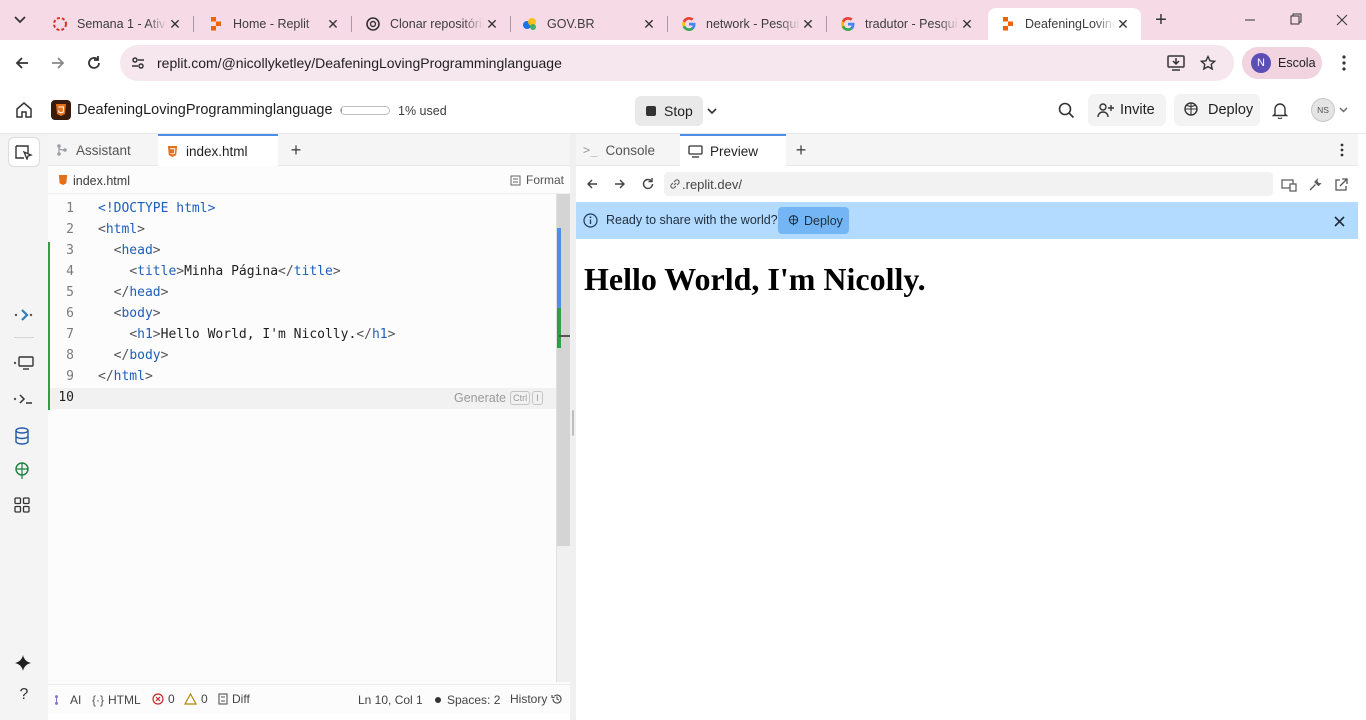  I want to click on invite-button: Invite, so click(1127, 110).